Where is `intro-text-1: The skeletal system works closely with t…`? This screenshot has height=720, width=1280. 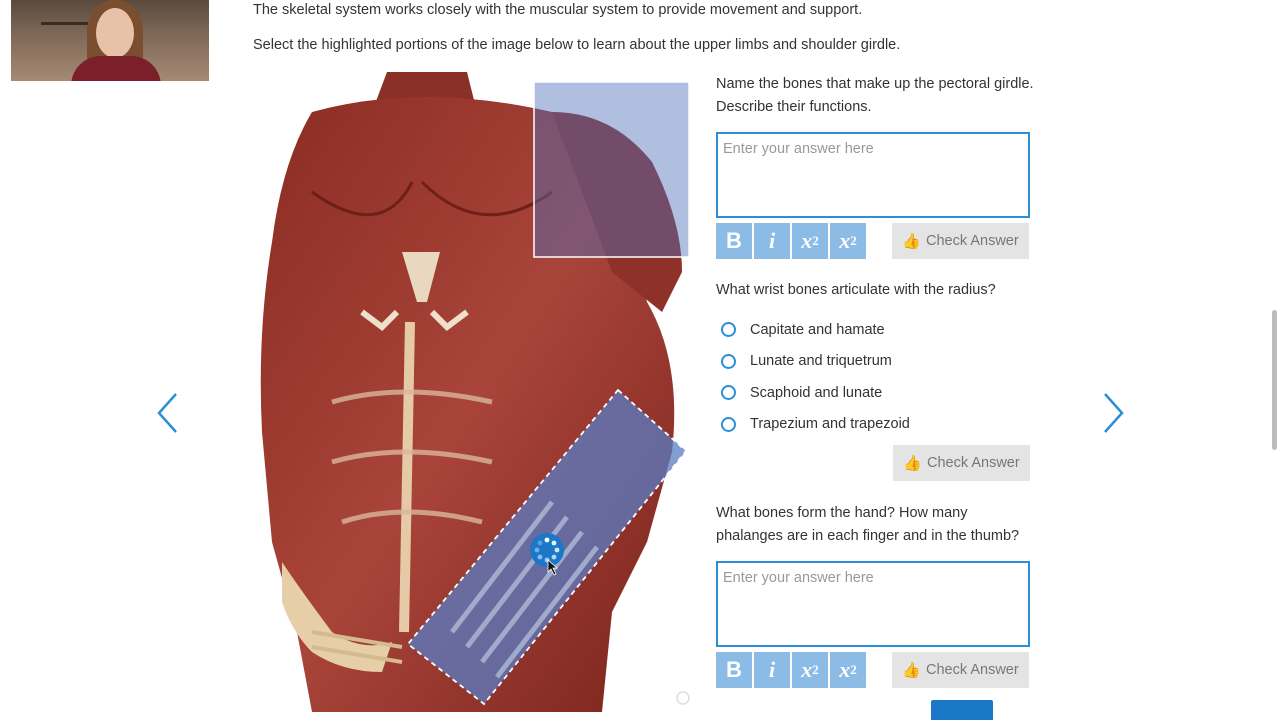
intro-text-1: The skeletal system works closely with t… is located at coordinates (558, 10).